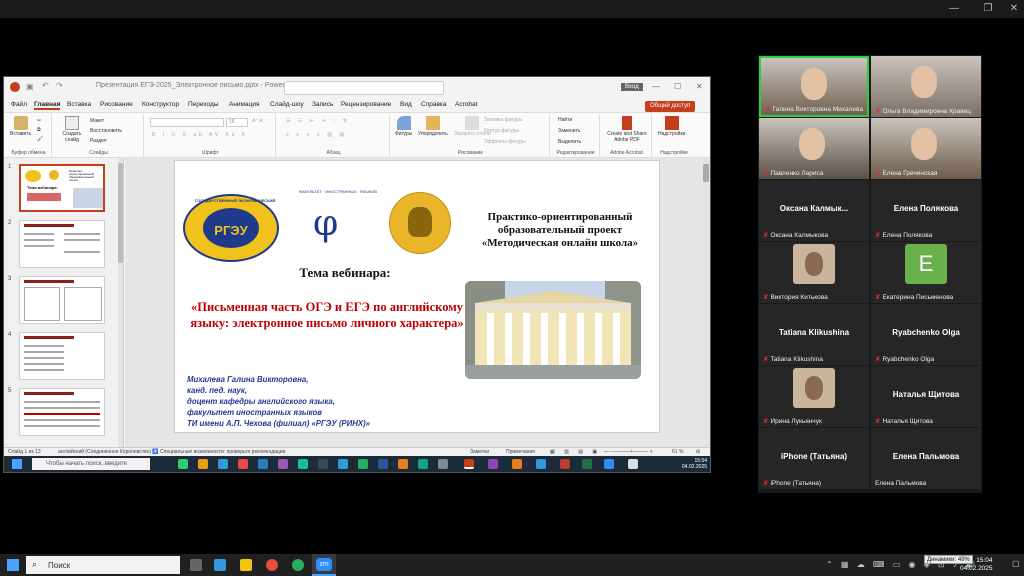 The image size is (1024, 576). What do you see at coordinates (926, 458) in the screenshot?
I see `participant-tile: Елена Пальмова Елена Пальмова` at bounding box center [926, 458].